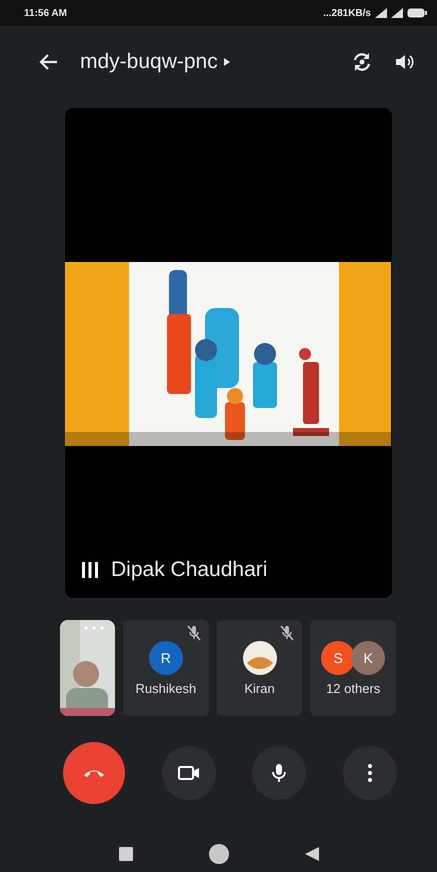  I want to click on battery-icon, so click(417, 13).